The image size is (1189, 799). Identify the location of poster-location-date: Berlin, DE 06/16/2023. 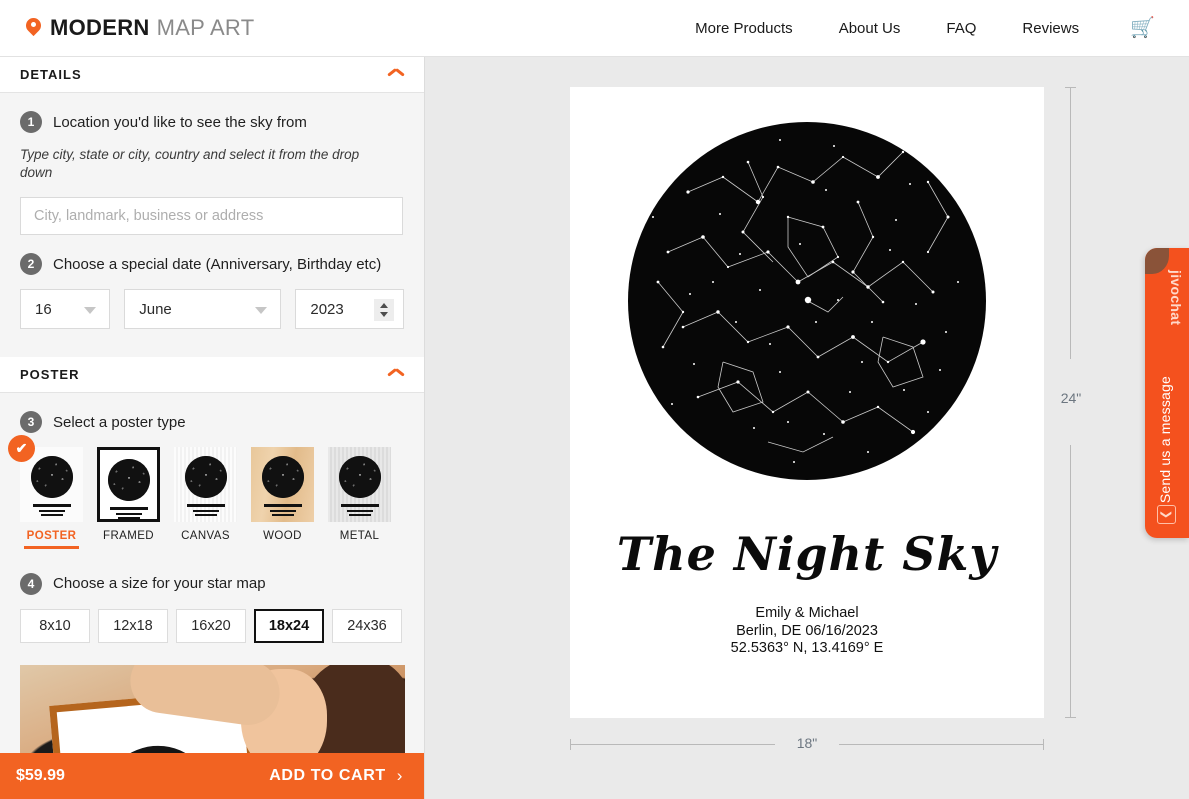
(807, 630).